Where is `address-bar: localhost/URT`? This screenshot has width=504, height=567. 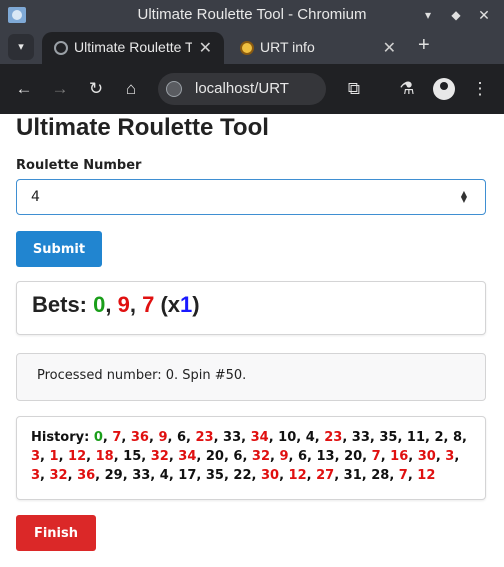 address-bar: localhost/URT is located at coordinates (242, 89).